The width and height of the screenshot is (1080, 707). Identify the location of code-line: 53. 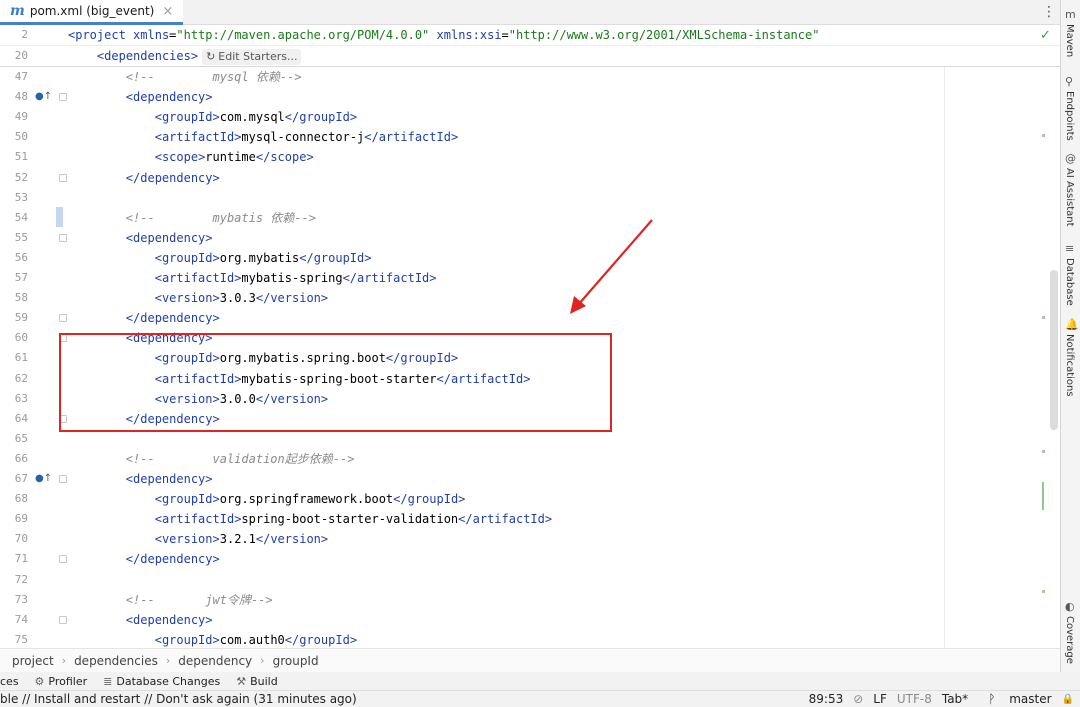
(530, 198).